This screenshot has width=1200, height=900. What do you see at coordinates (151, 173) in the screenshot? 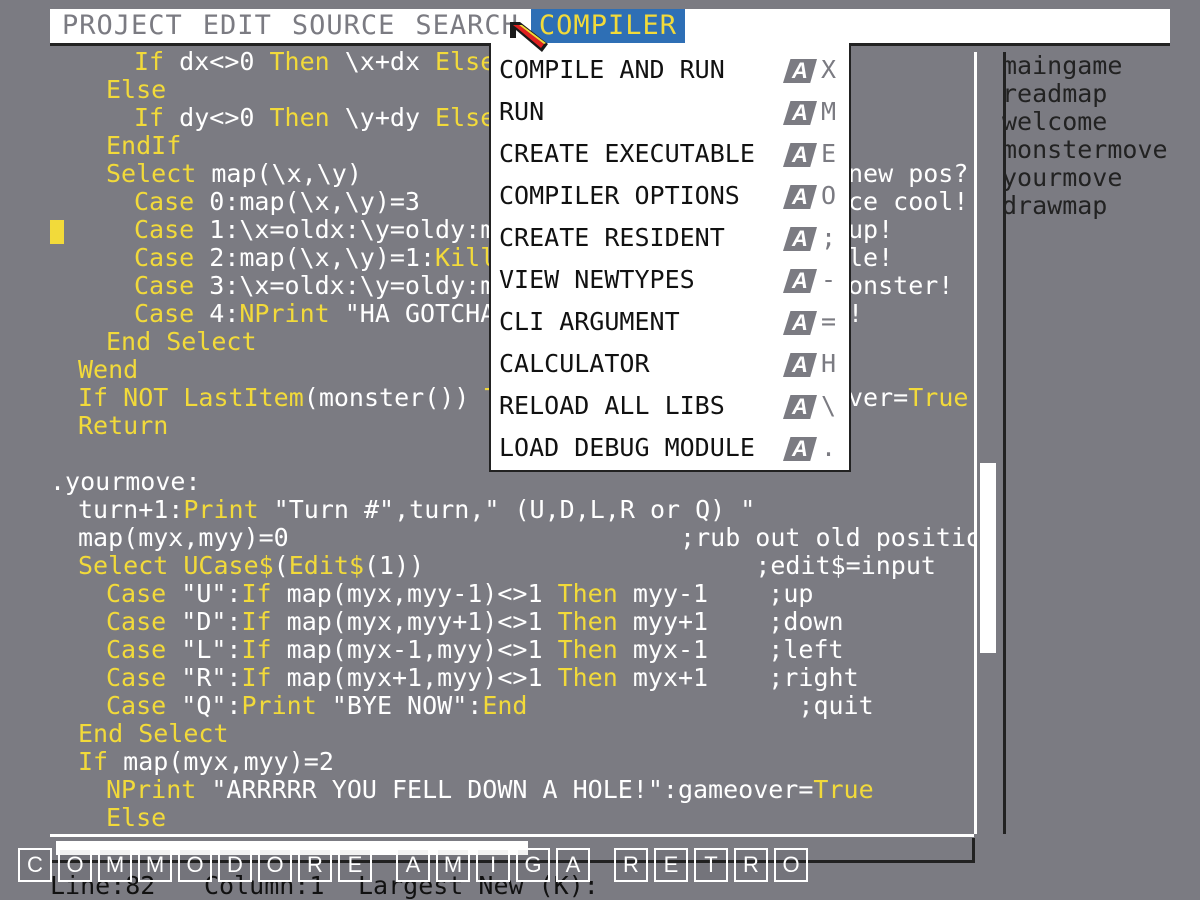
I see `code-keyword: Select` at bounding box center [151, 173].